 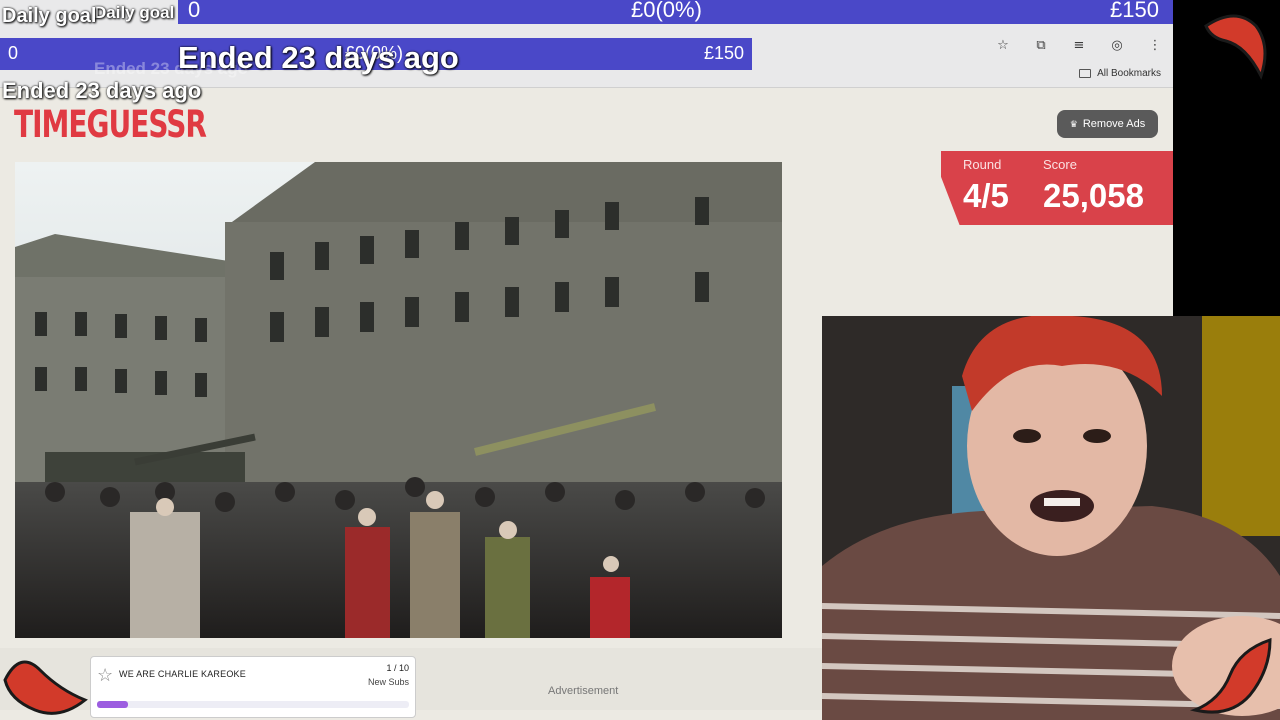 What do you see at coordinates (388, 682) in the screenshot?
I see `sub-goal-label: New Subs` at bounding box center [388, 682].